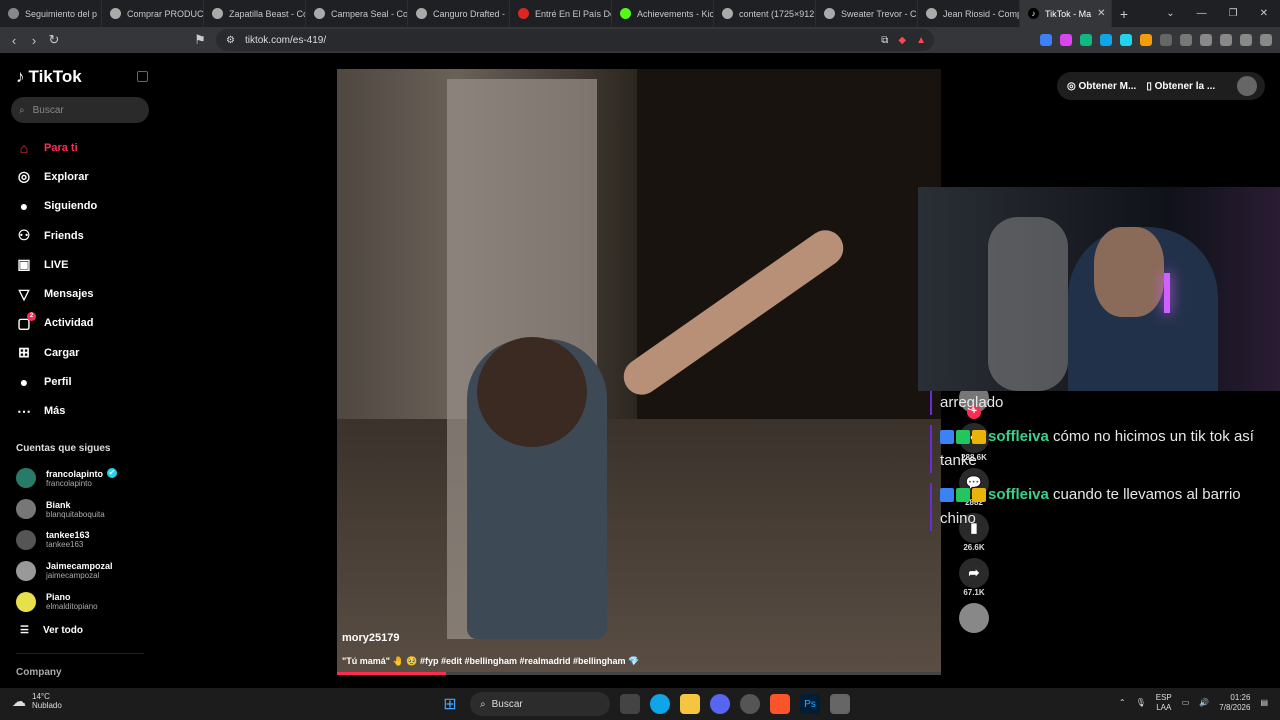 The height and width of the screenshot is (720, 1280). Describe the element at coordinates (884, 40) in the screenshot. I see `translate-icon: ⧉` at that location.